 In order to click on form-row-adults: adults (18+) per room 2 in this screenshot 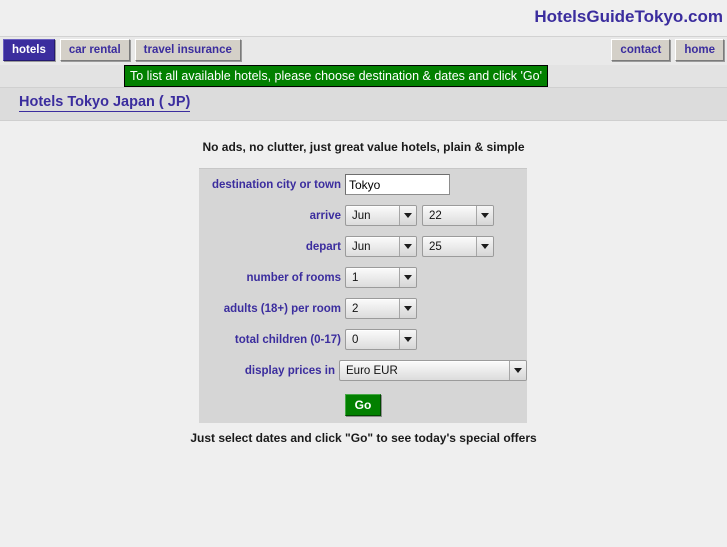, I will do `click(363, 308)`.